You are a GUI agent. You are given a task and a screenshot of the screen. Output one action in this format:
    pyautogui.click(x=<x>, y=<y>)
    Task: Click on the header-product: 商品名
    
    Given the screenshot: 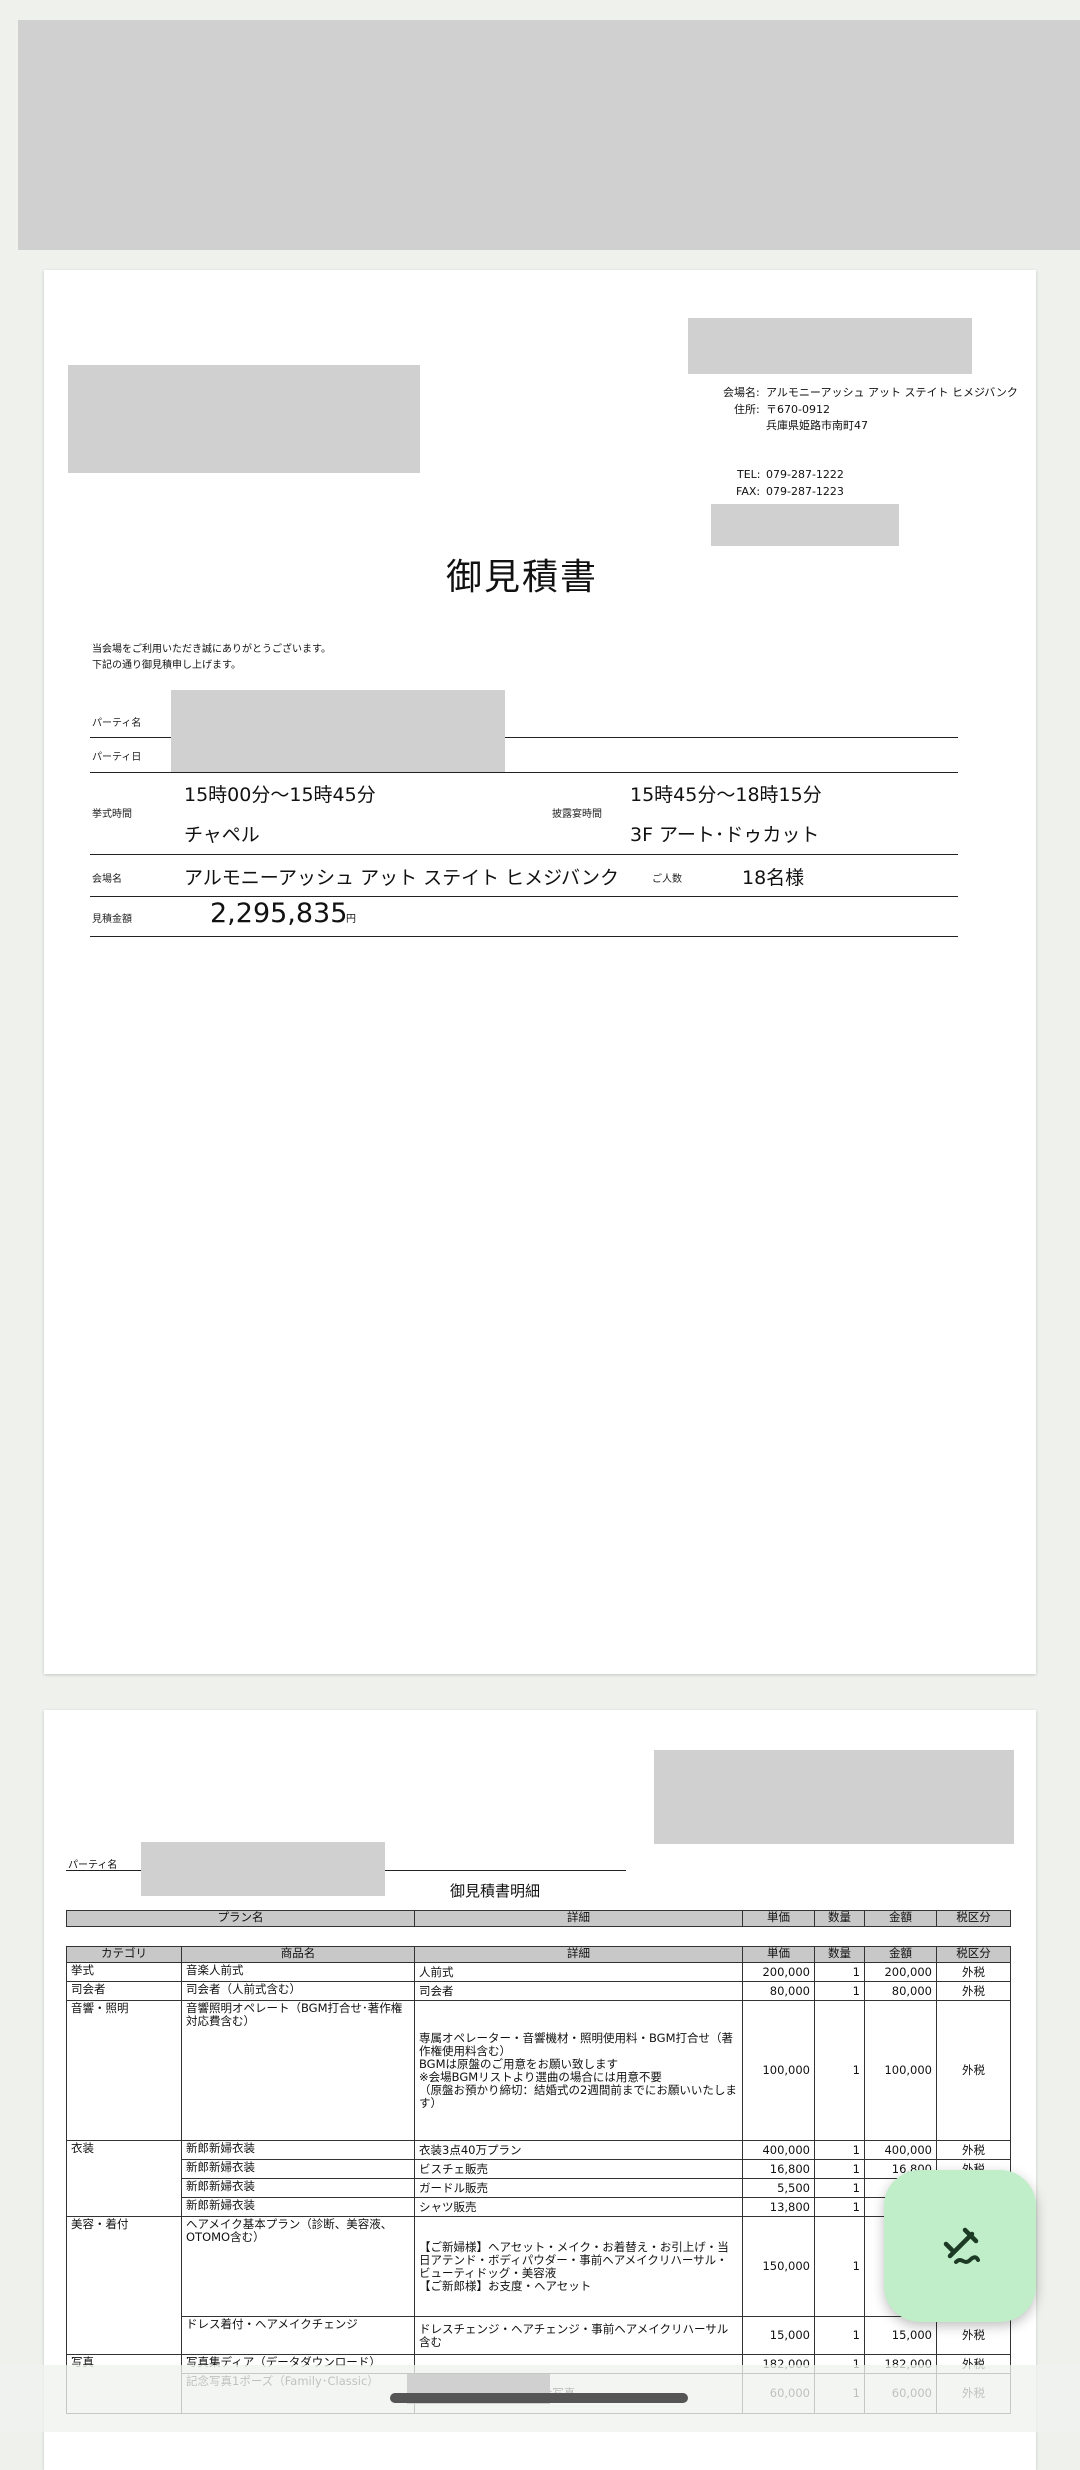 What is the action you would take?
    pyautogui.click(x=298, y=1954)
    